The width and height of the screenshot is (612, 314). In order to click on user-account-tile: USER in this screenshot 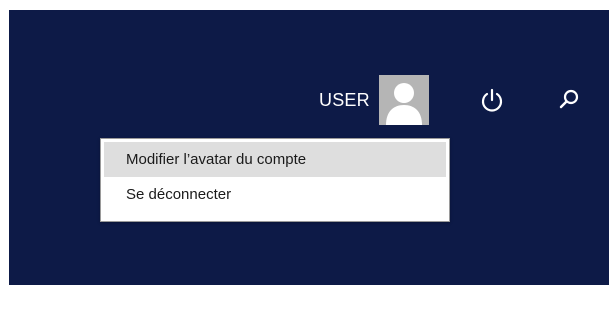, I will do `click(374, 100)`.